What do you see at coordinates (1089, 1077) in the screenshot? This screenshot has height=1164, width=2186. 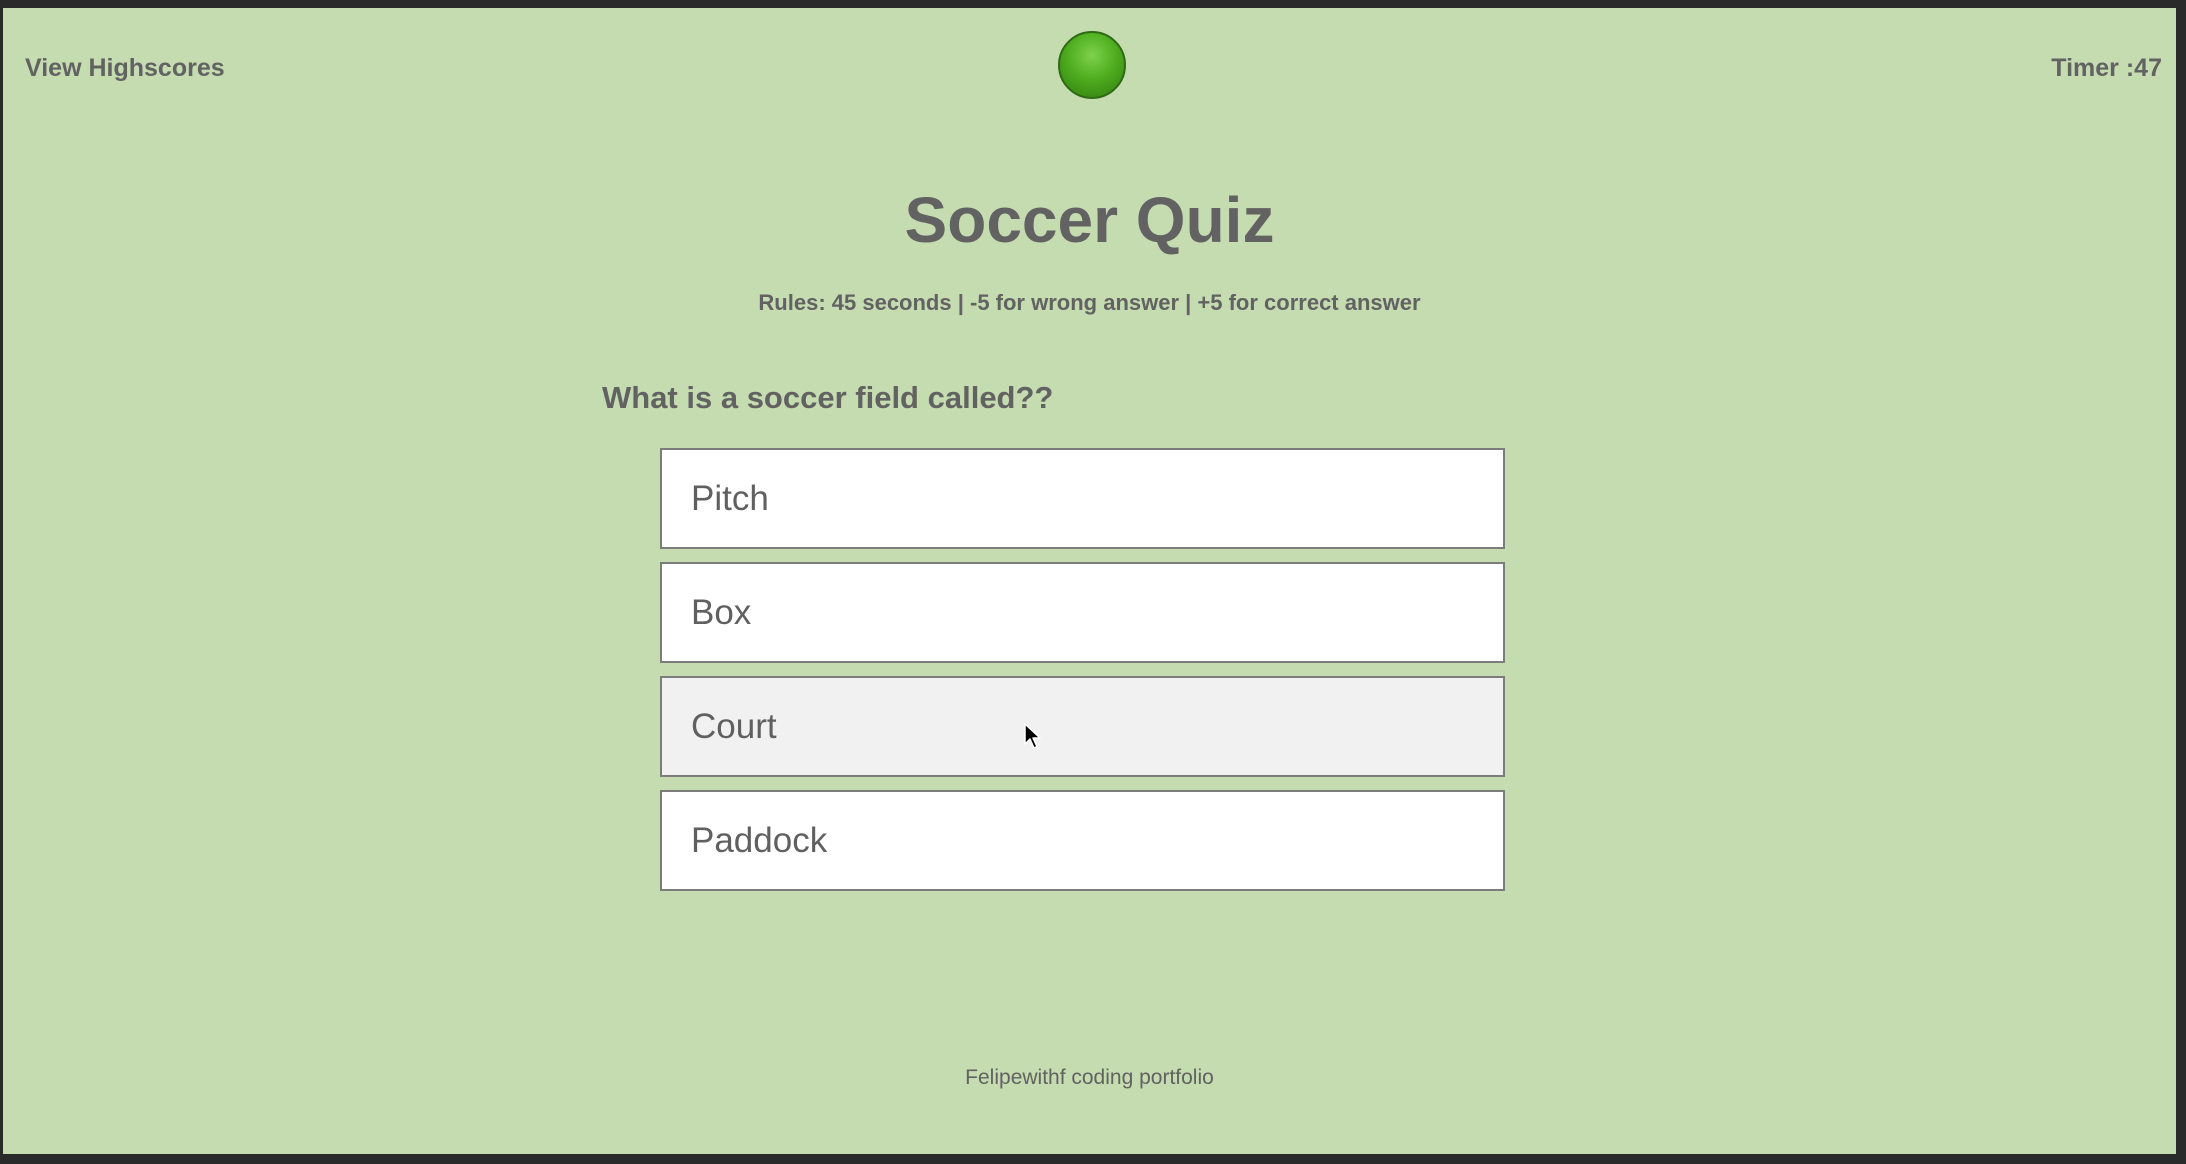 I see `footer-text: Felipewithf coding portfolio` at bounding box center [1089, 1077].